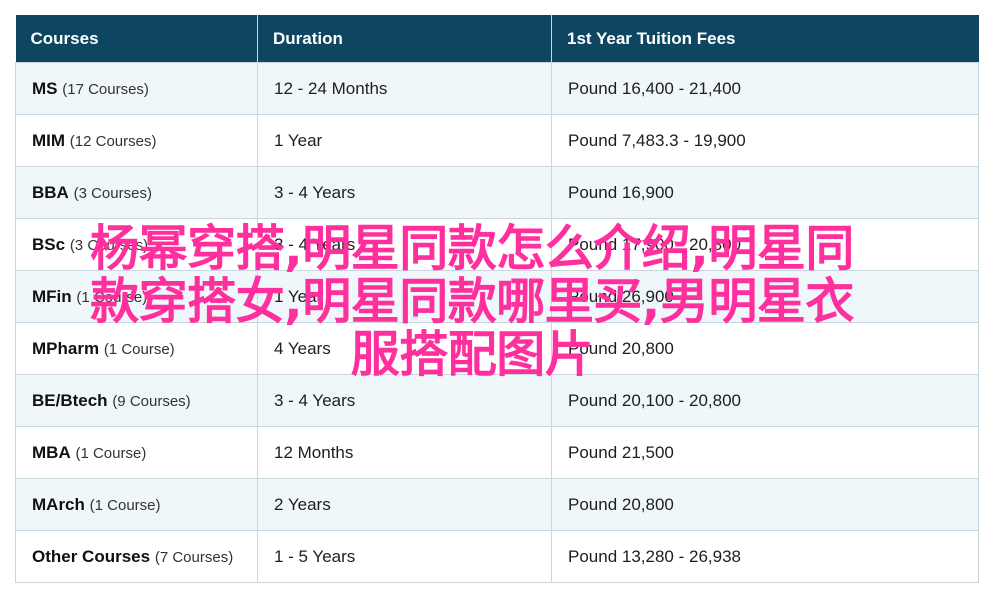  What do you see at coordinates (472, 354) in the screenshot?
I see `overlay-line: 服搭配图片` at bounding box center [472, 354].